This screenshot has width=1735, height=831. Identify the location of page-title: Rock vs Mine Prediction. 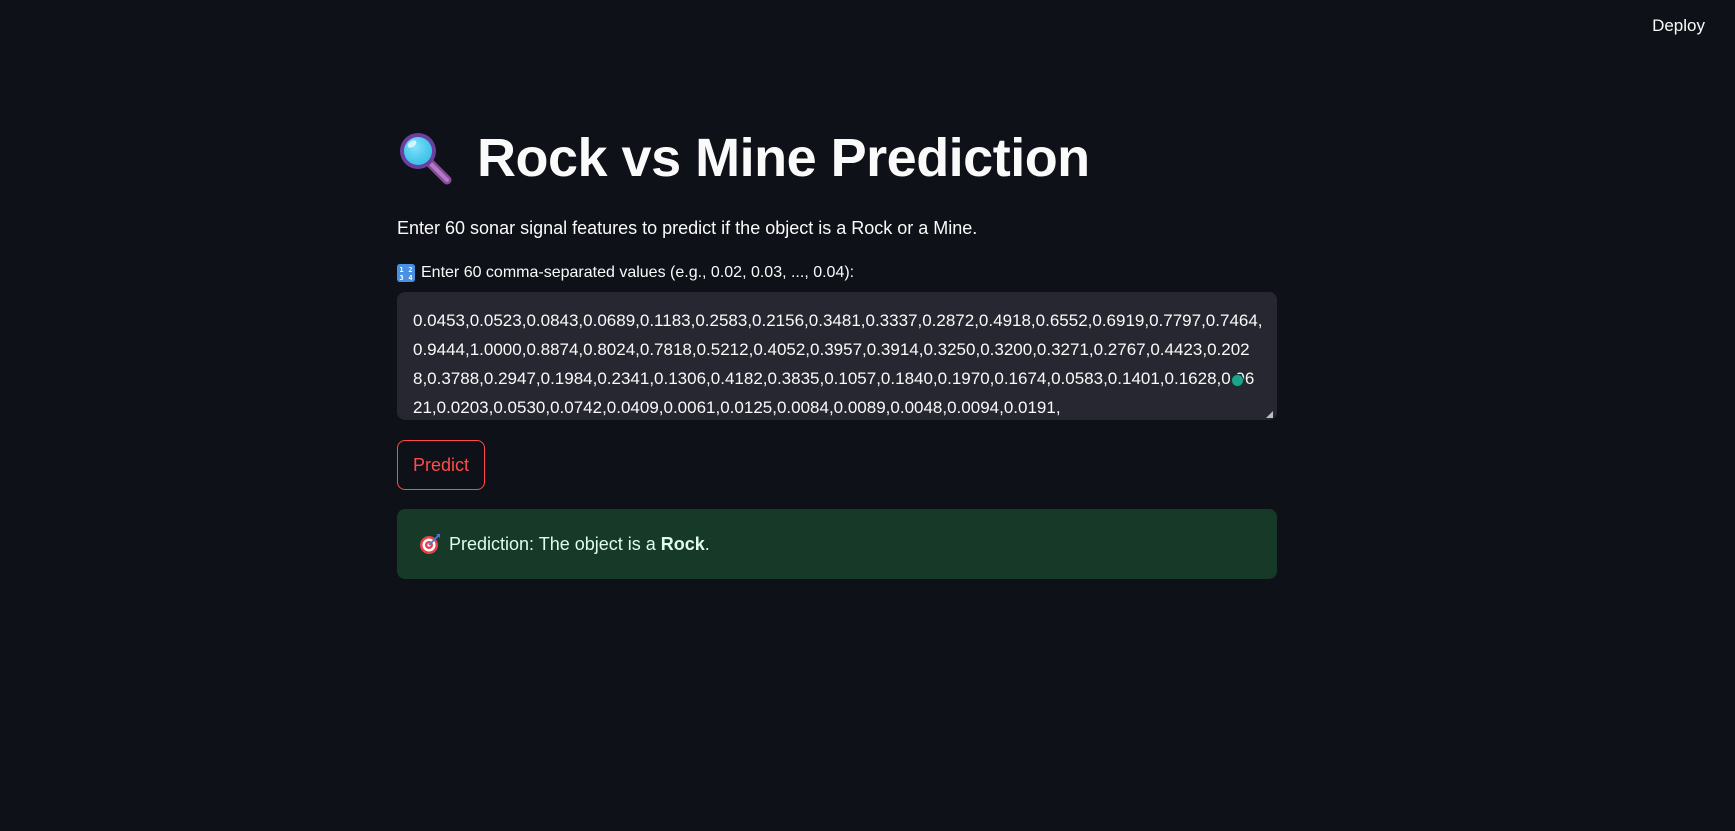
(783, 158).